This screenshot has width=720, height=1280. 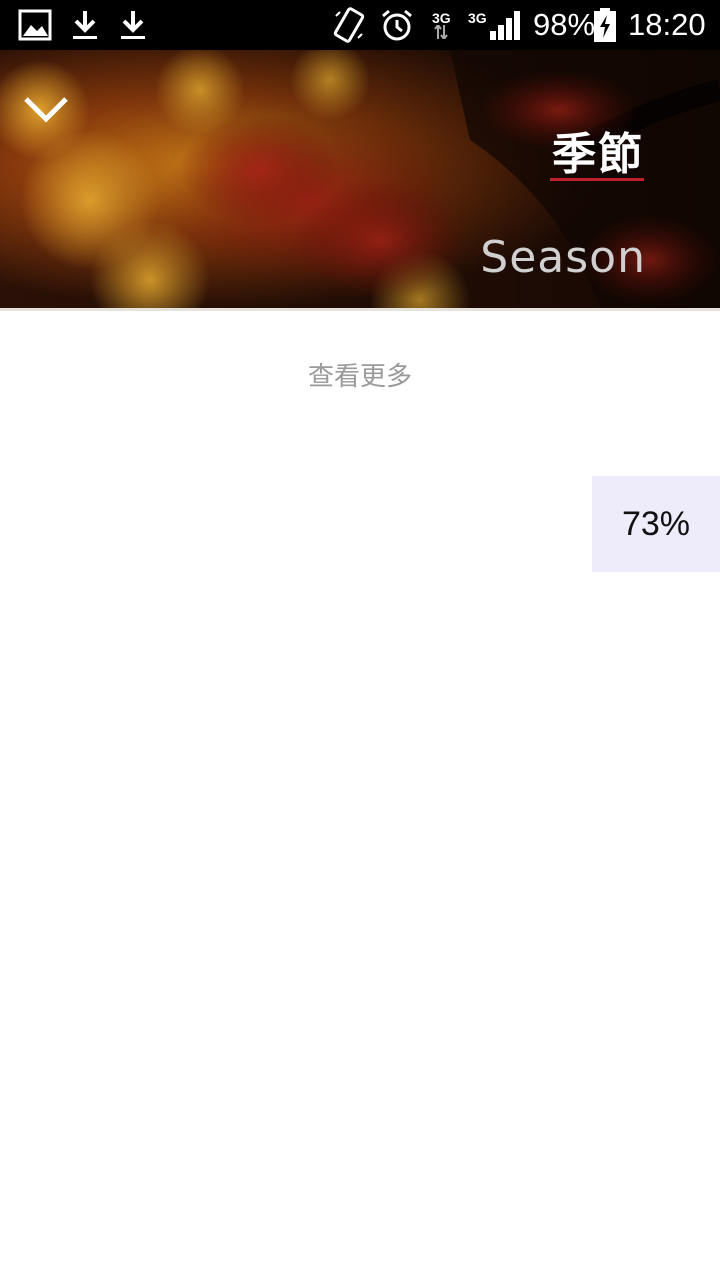 I want to click on season-title-en: Season, so click(x=563, y=257).